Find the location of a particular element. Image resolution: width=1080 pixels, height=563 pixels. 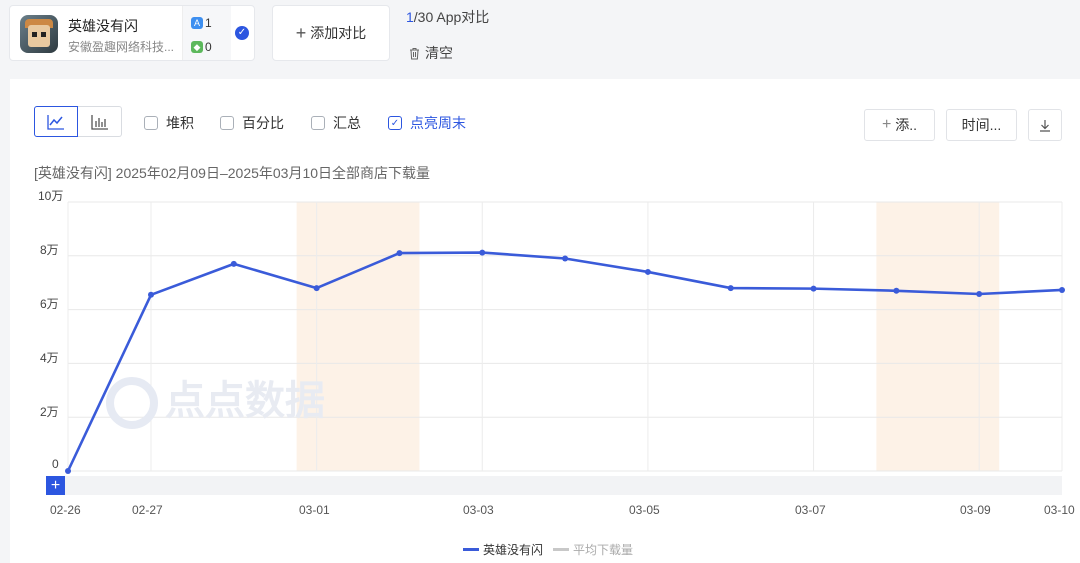

watermark-logo-icon is located at coordinates (132, 403).